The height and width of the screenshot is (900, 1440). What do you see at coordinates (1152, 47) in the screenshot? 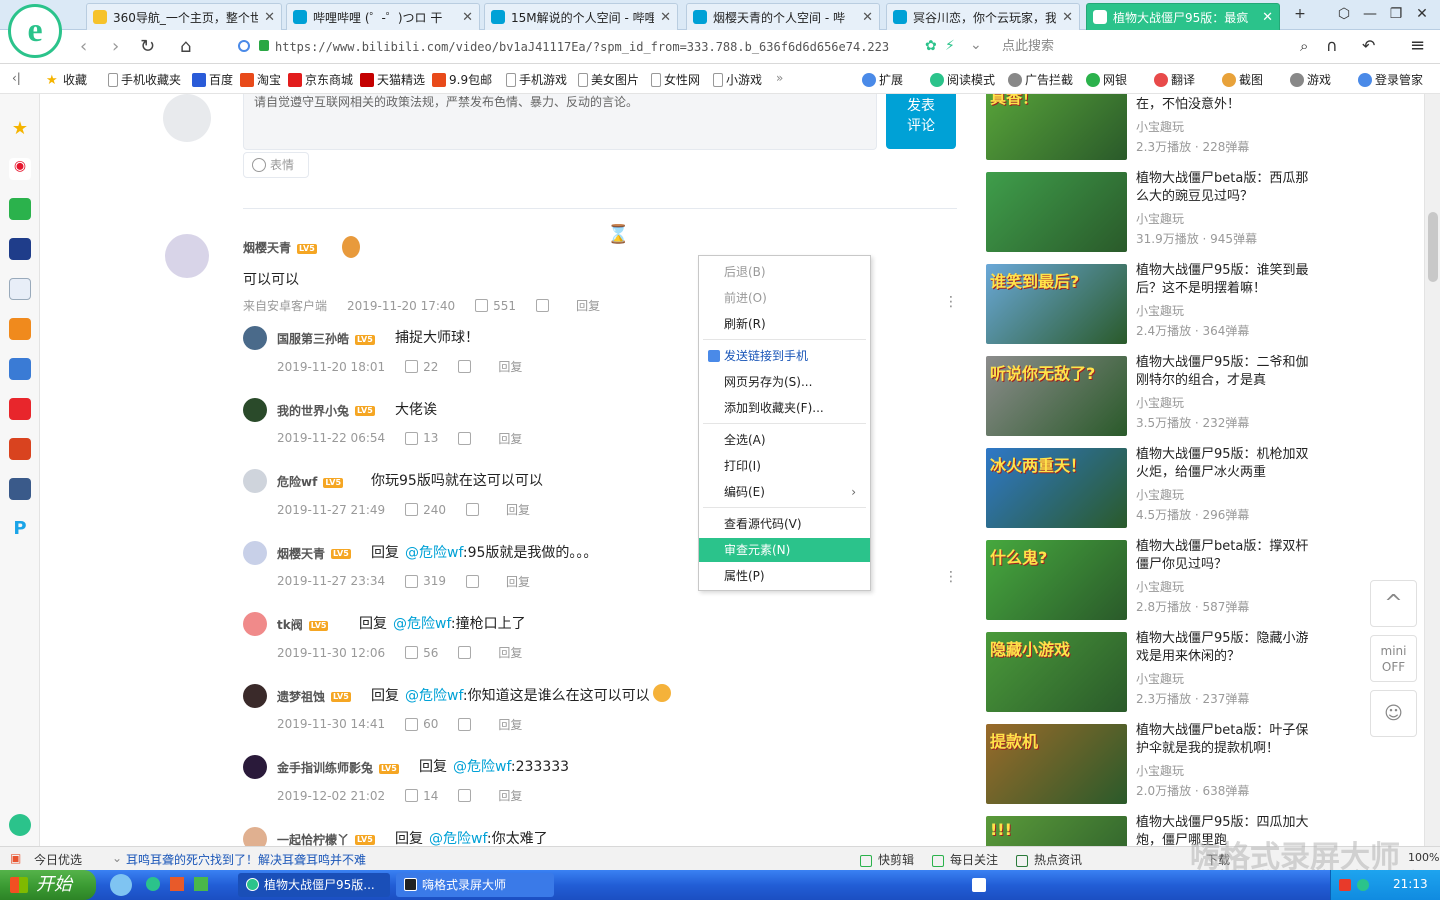
I see `search-input: 点此搜索` at bounding box center [1152, 47].